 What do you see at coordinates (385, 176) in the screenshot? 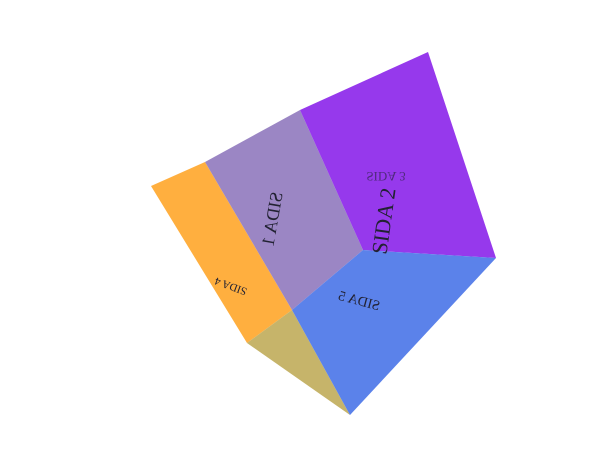
I see `face-label-side-3: SIDA 3` at bounding box center [385, 176].